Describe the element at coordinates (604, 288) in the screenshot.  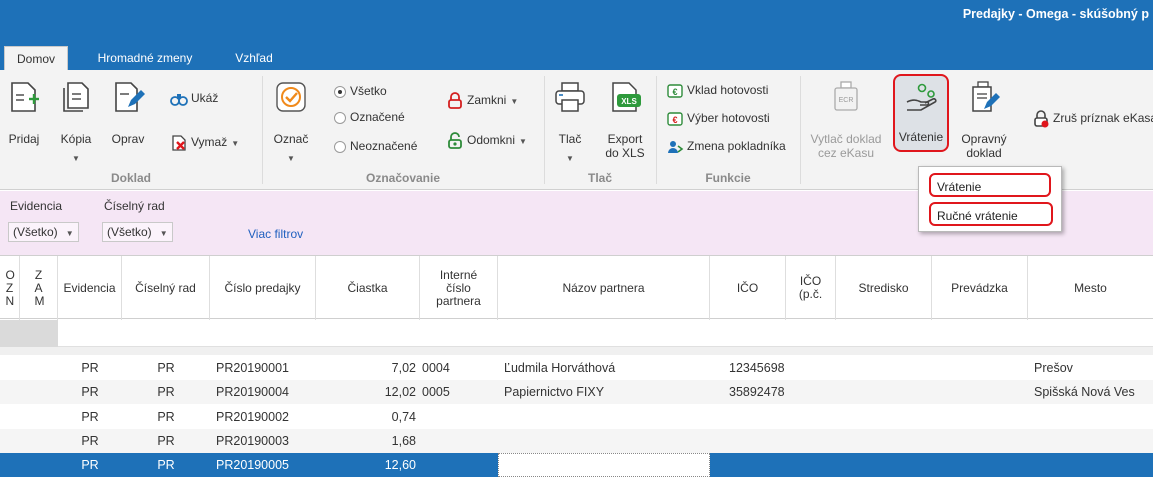
I see `col-nazov-partnera: Názov partnera` at that location.